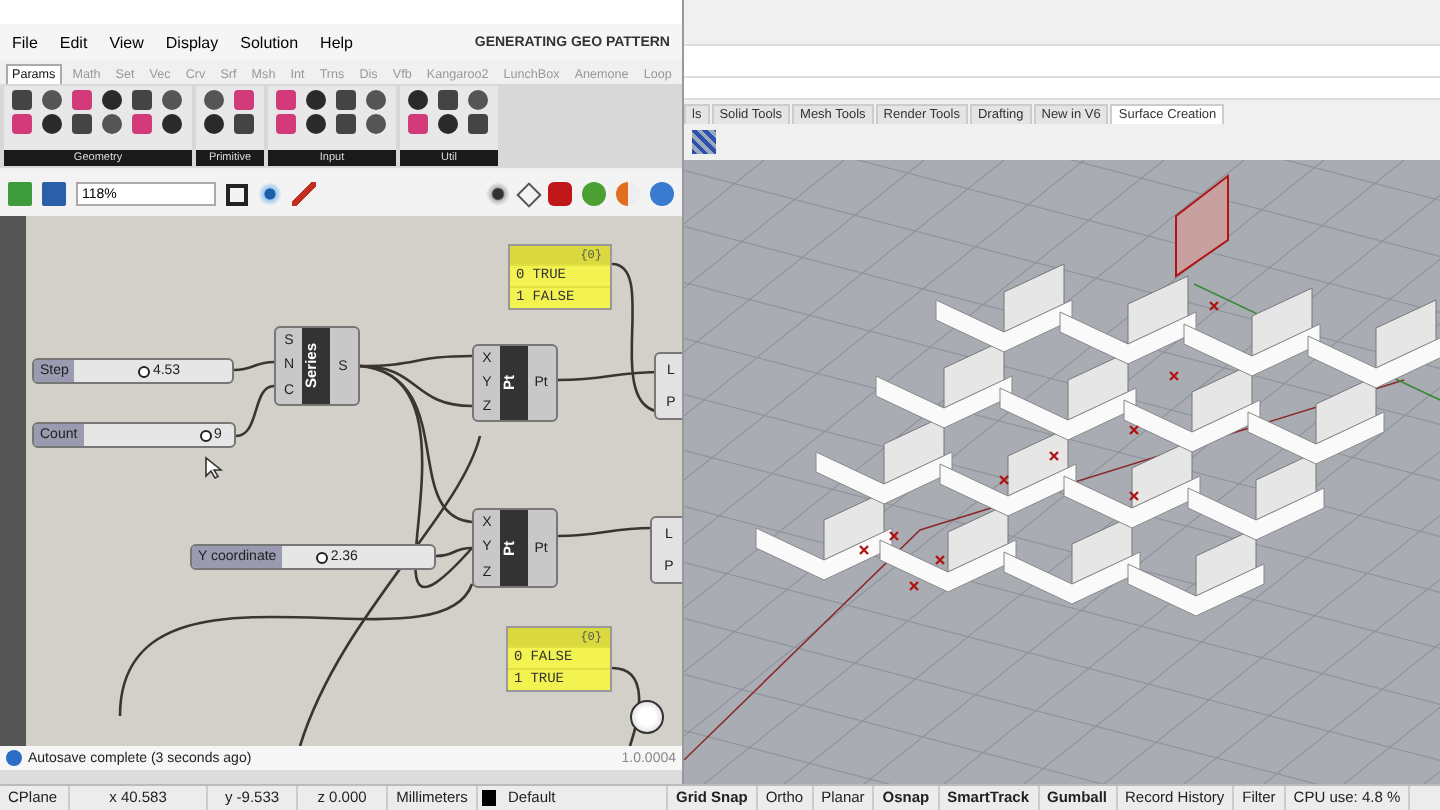 Image resolution: width=1440 pixels, height=810 pixels. What do you see at coordinates (704, 142) in the screenshot?
I see `surface-grid-icon` at bounding box center [704, 142].